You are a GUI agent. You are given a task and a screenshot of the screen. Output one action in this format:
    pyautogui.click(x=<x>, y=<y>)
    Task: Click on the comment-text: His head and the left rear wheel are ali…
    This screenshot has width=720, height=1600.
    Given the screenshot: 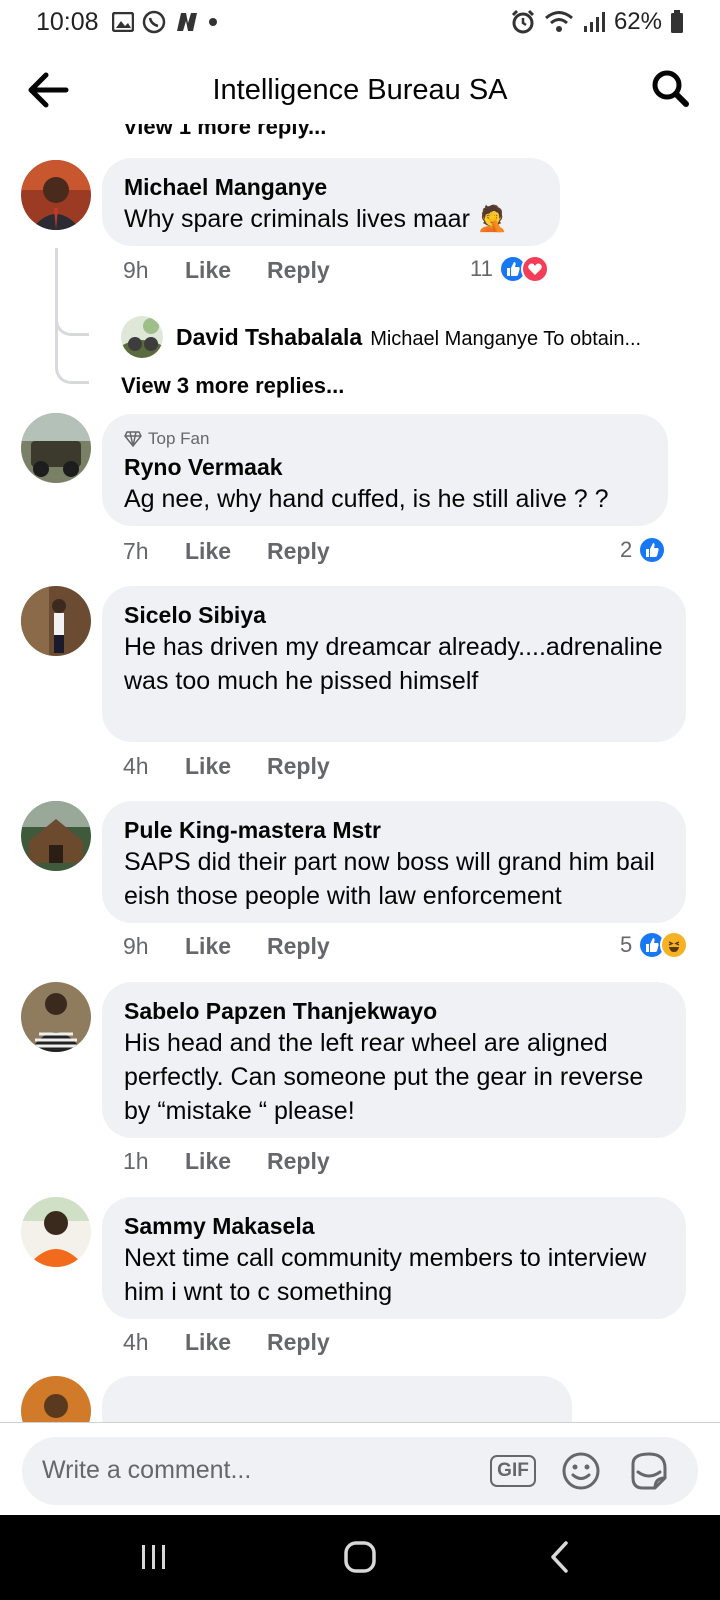 What is the action you would take?
    pyautogui.click(x=384, y=1077)
    